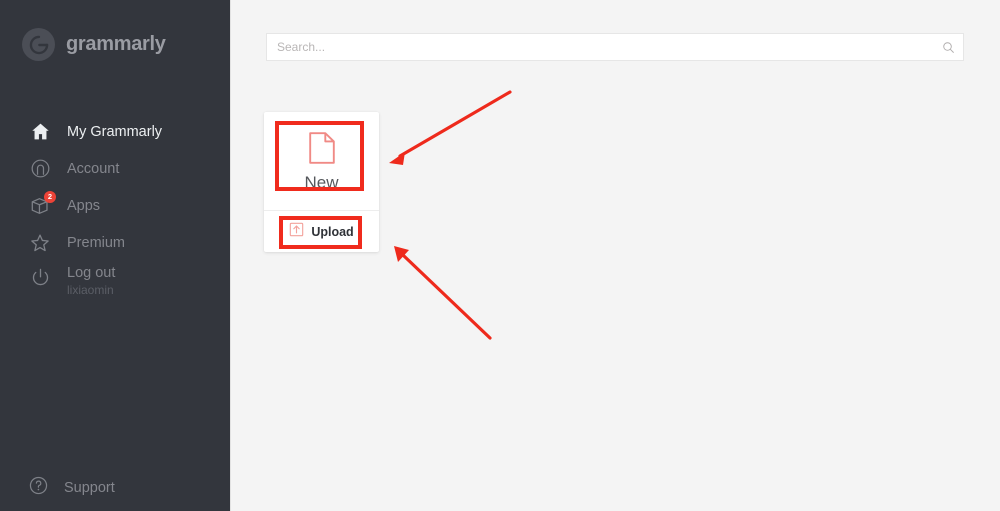 Image resolution: width=1000 pixels, height=511 pixels. I want to click on brand-name: grammarly, so click(116, 44).